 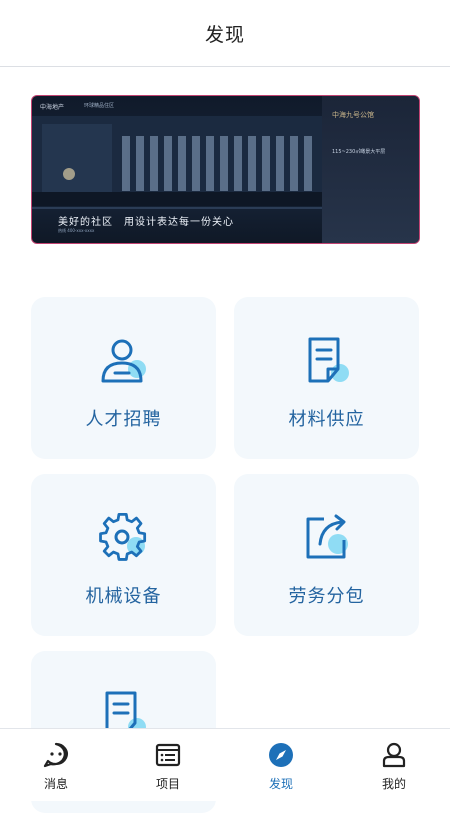 What do you see at coordinates (327, 536) in the screenshot?
I see `share-arrow-icon` at bounding box center [327, 536].